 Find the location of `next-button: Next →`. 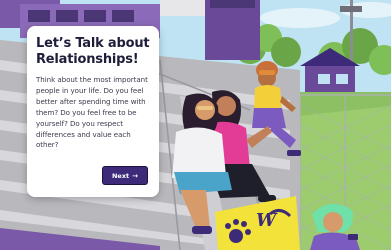

next-button: Next → is located at coordinates (125, 175).